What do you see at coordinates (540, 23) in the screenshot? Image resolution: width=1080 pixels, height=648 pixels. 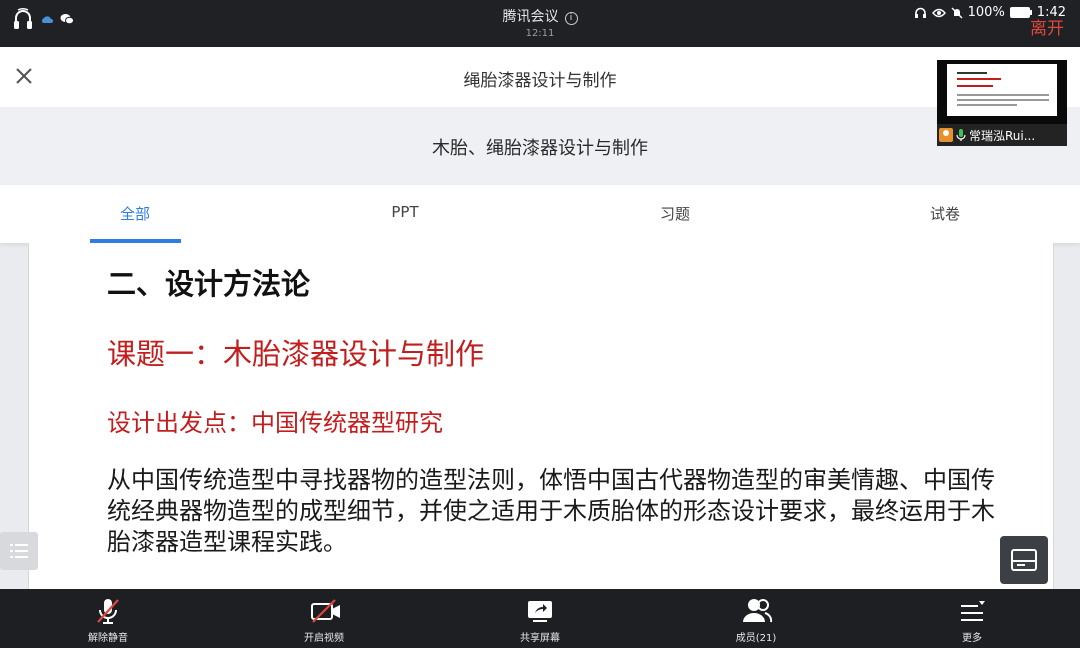 I see `status-bar: 腾讯会议 i 12:11 100% 1:42 离开` at bounding box center [540, 23].